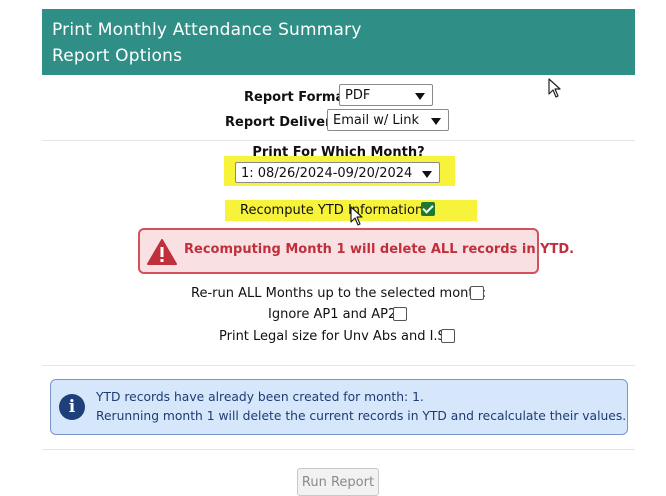 The width and height of the screenshot is (666, 496). Describe the element at coordinates (400, 314) in the screenshot. I see `ignore-ap-checkbox` at that location.